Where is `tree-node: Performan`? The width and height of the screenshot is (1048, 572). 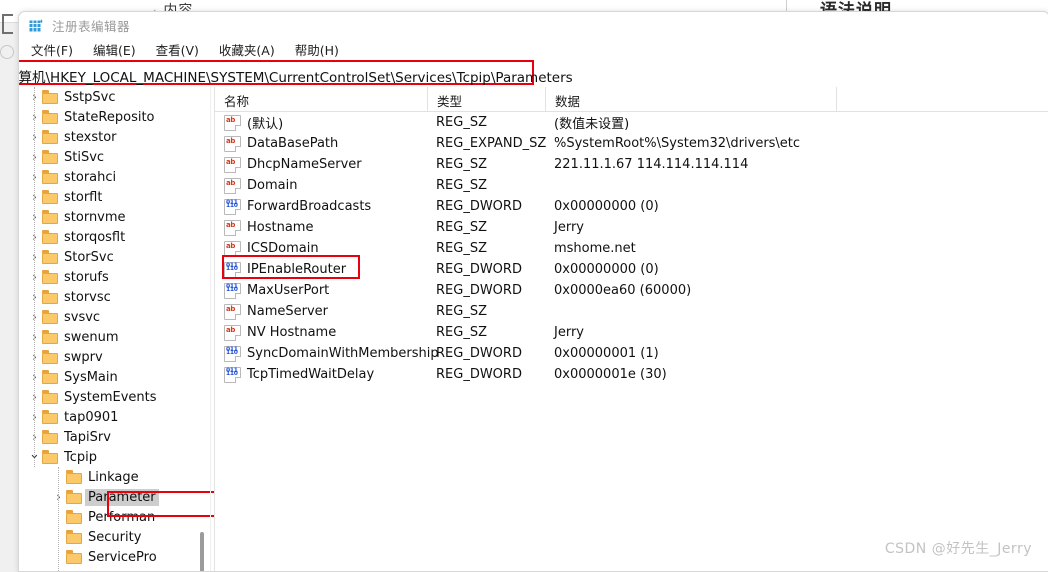
tree-node: Performan is located at coordinates (117, 517).